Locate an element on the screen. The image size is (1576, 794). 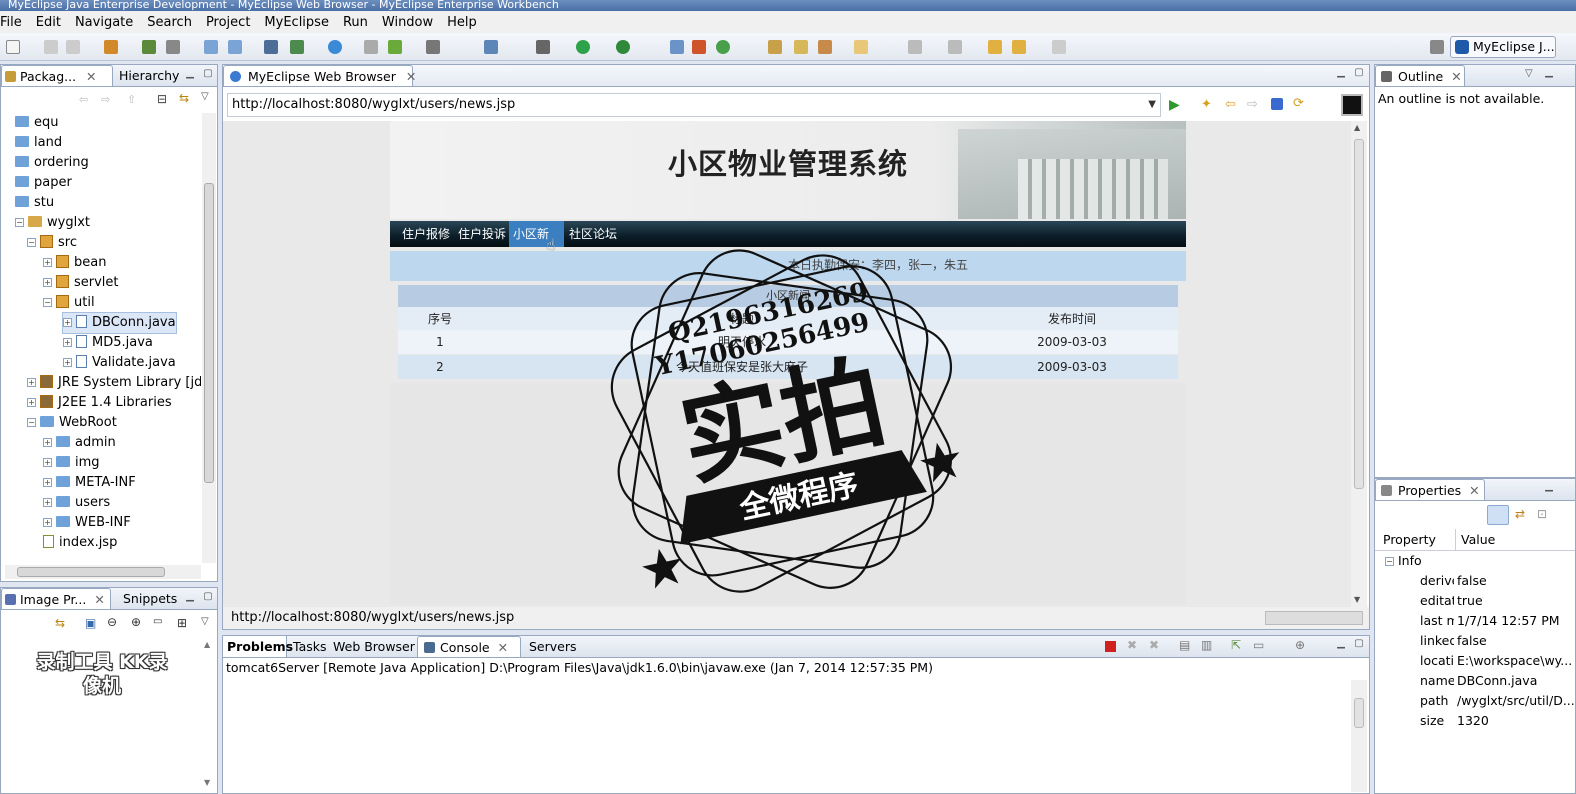
collapse-all-icon: ⊟ is located at coordinates (162, 99).